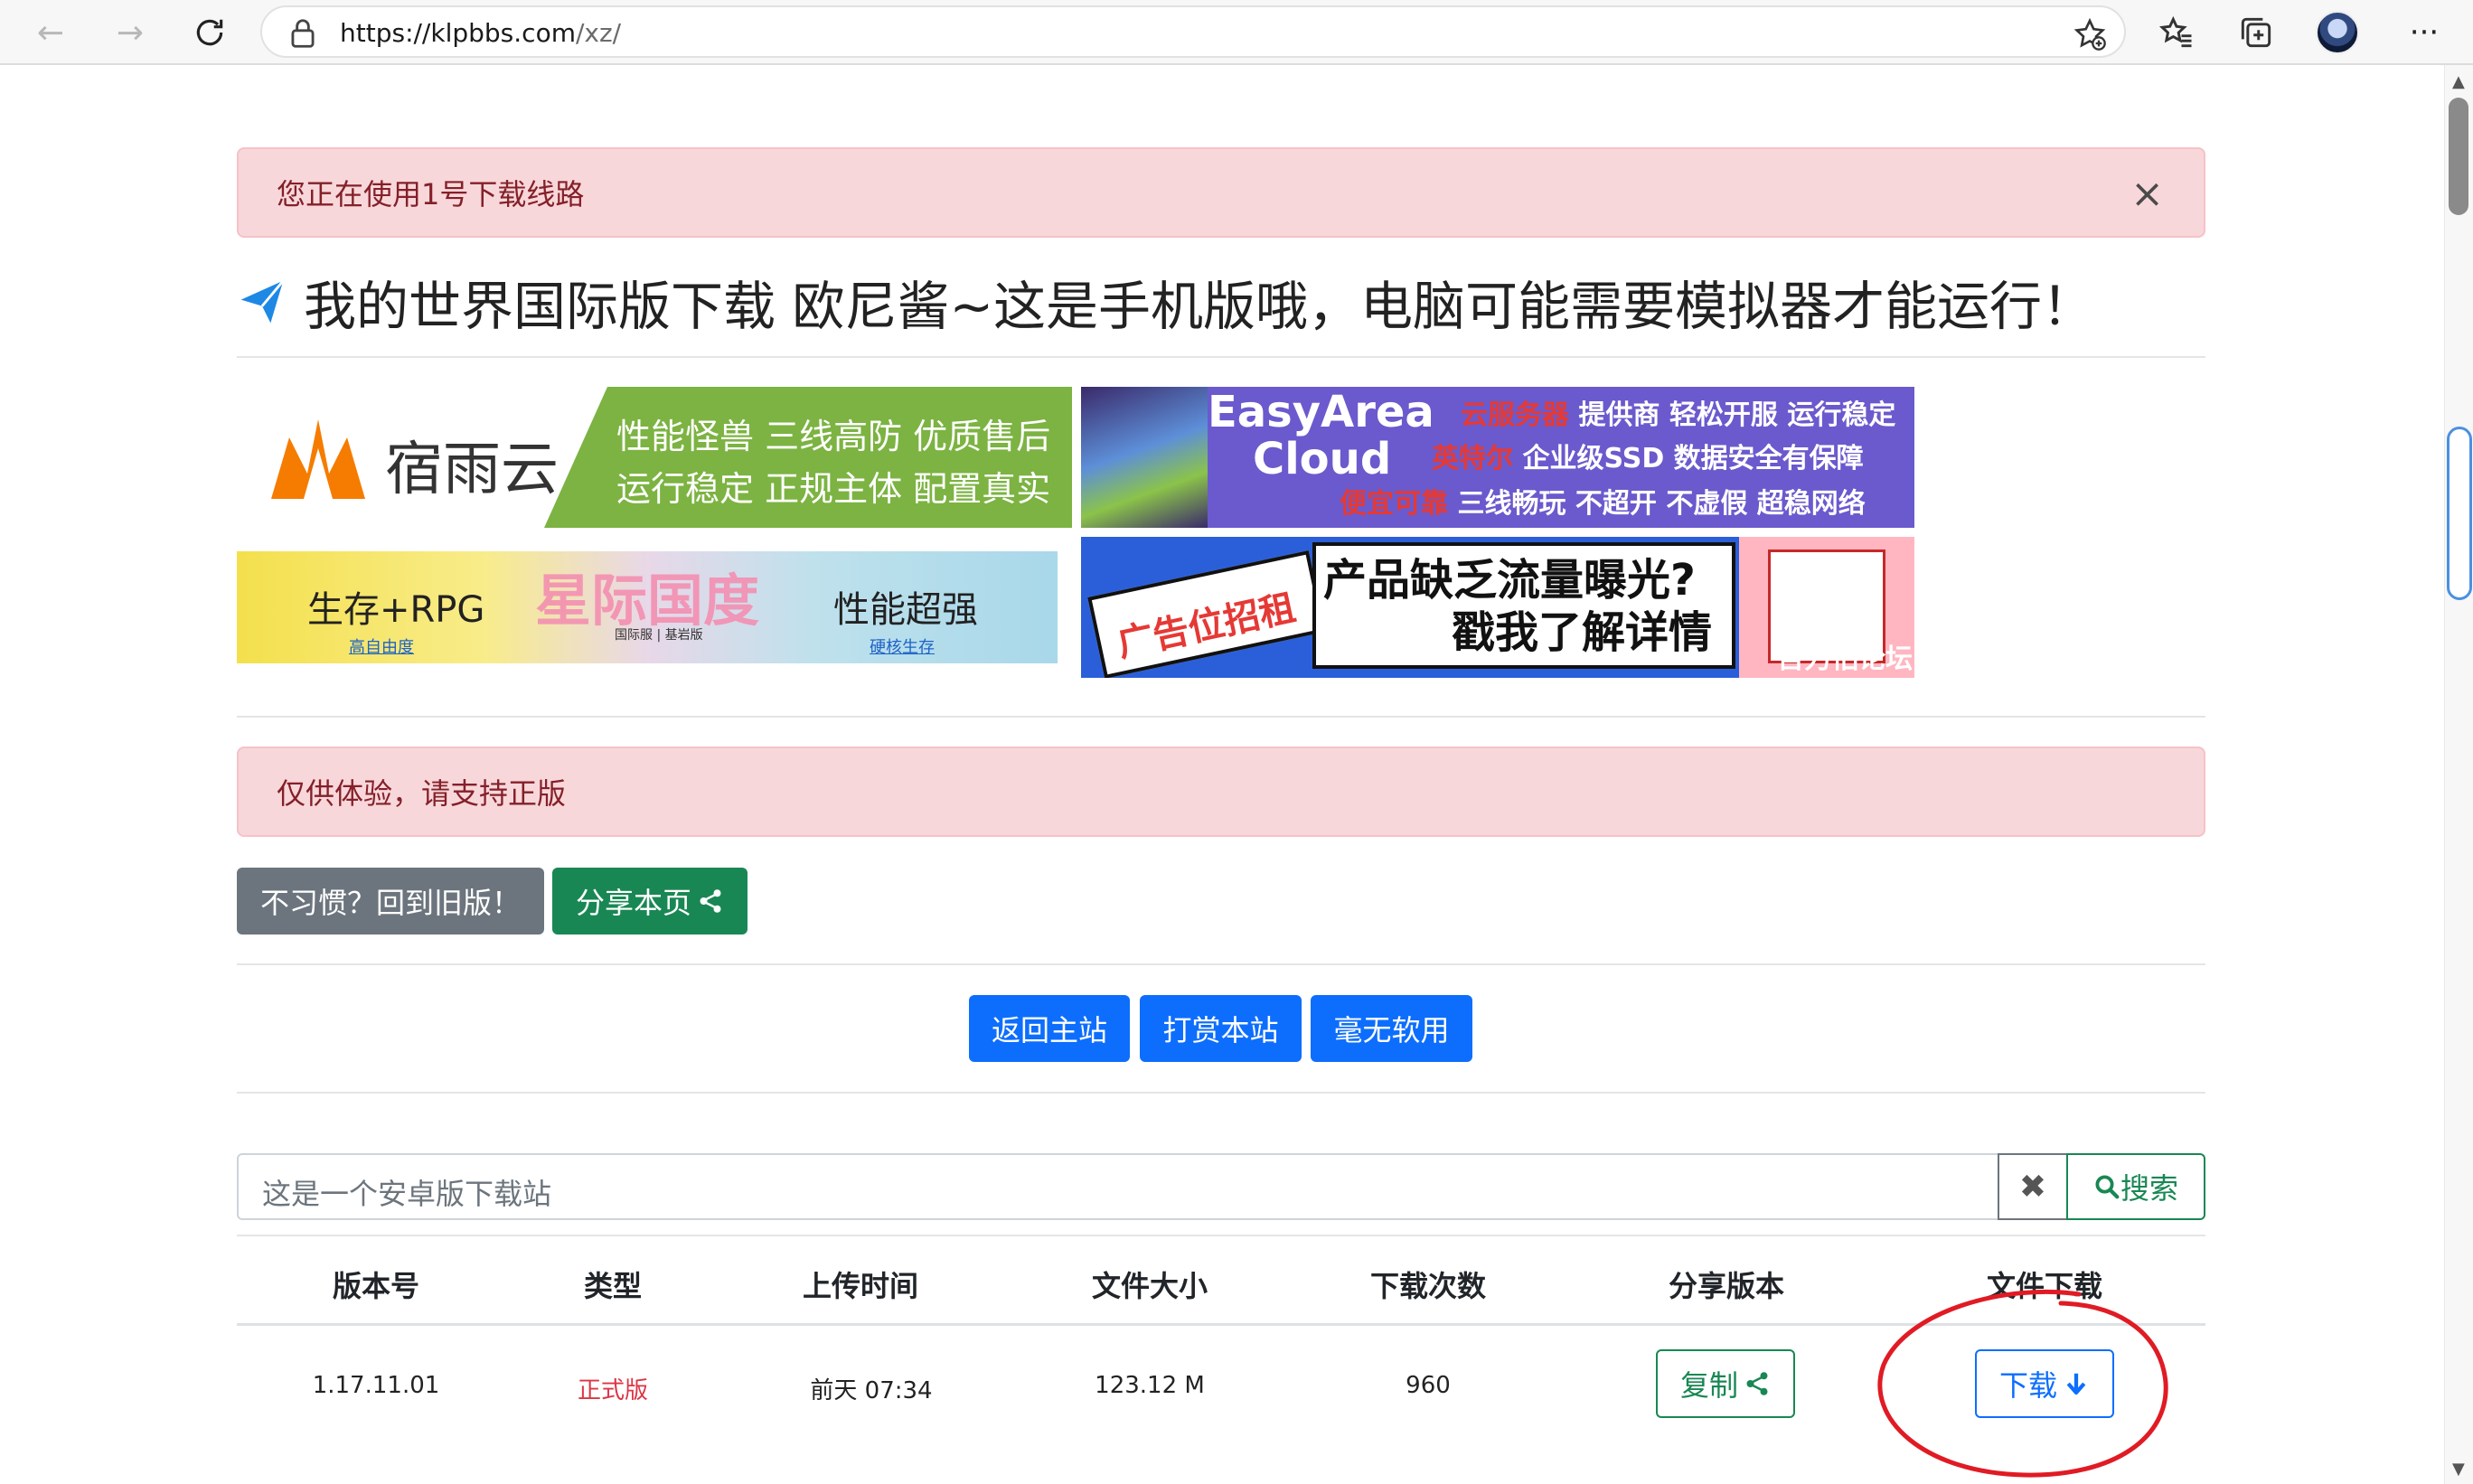 The height and width of the screenshot is (1484, 2473). Describe the element at coordinates (2033, 1186) in the screenshot. I see `clear-search-button: ✖` at that location.